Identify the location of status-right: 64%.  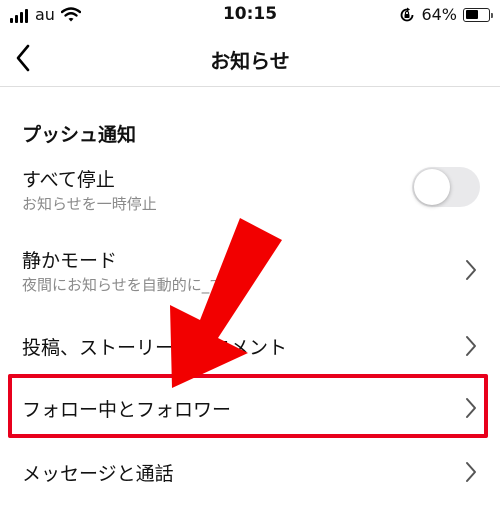
(446, 14).